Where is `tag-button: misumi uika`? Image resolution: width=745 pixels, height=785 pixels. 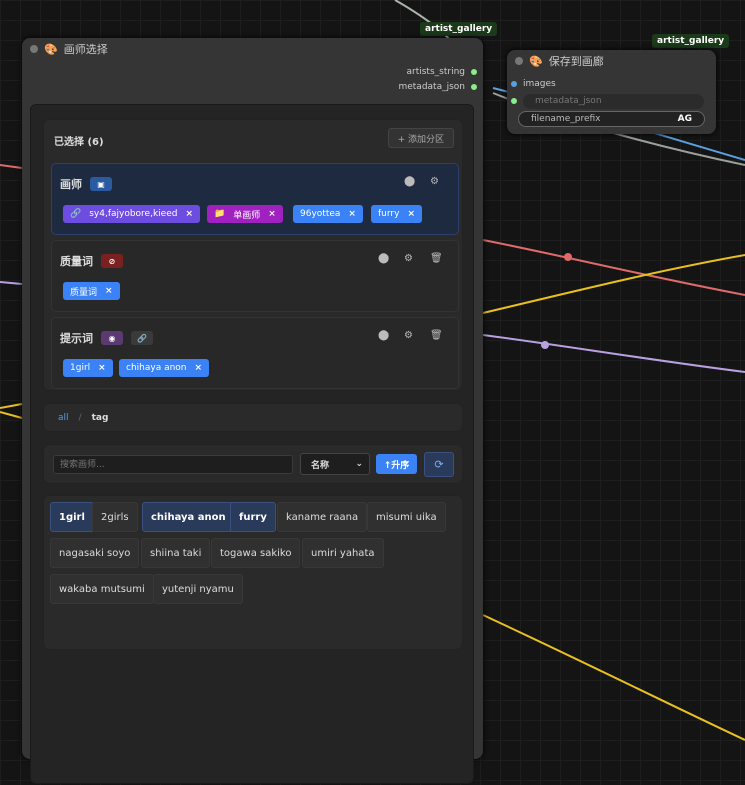
tag-button: misumi uika is located at coordinates (406, 517).